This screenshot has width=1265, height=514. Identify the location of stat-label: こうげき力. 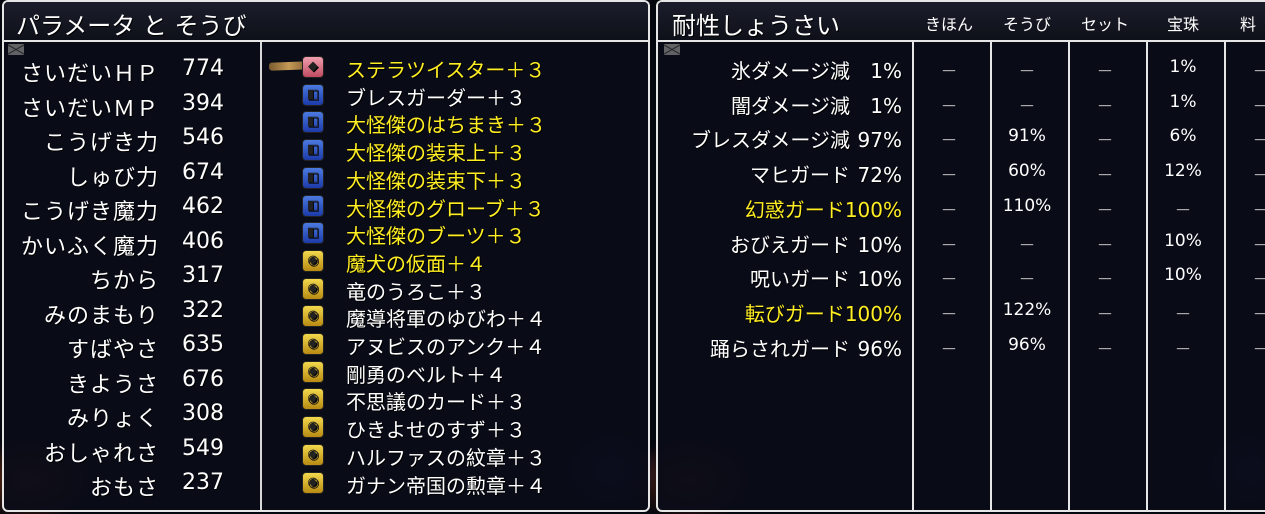
(101, 143).